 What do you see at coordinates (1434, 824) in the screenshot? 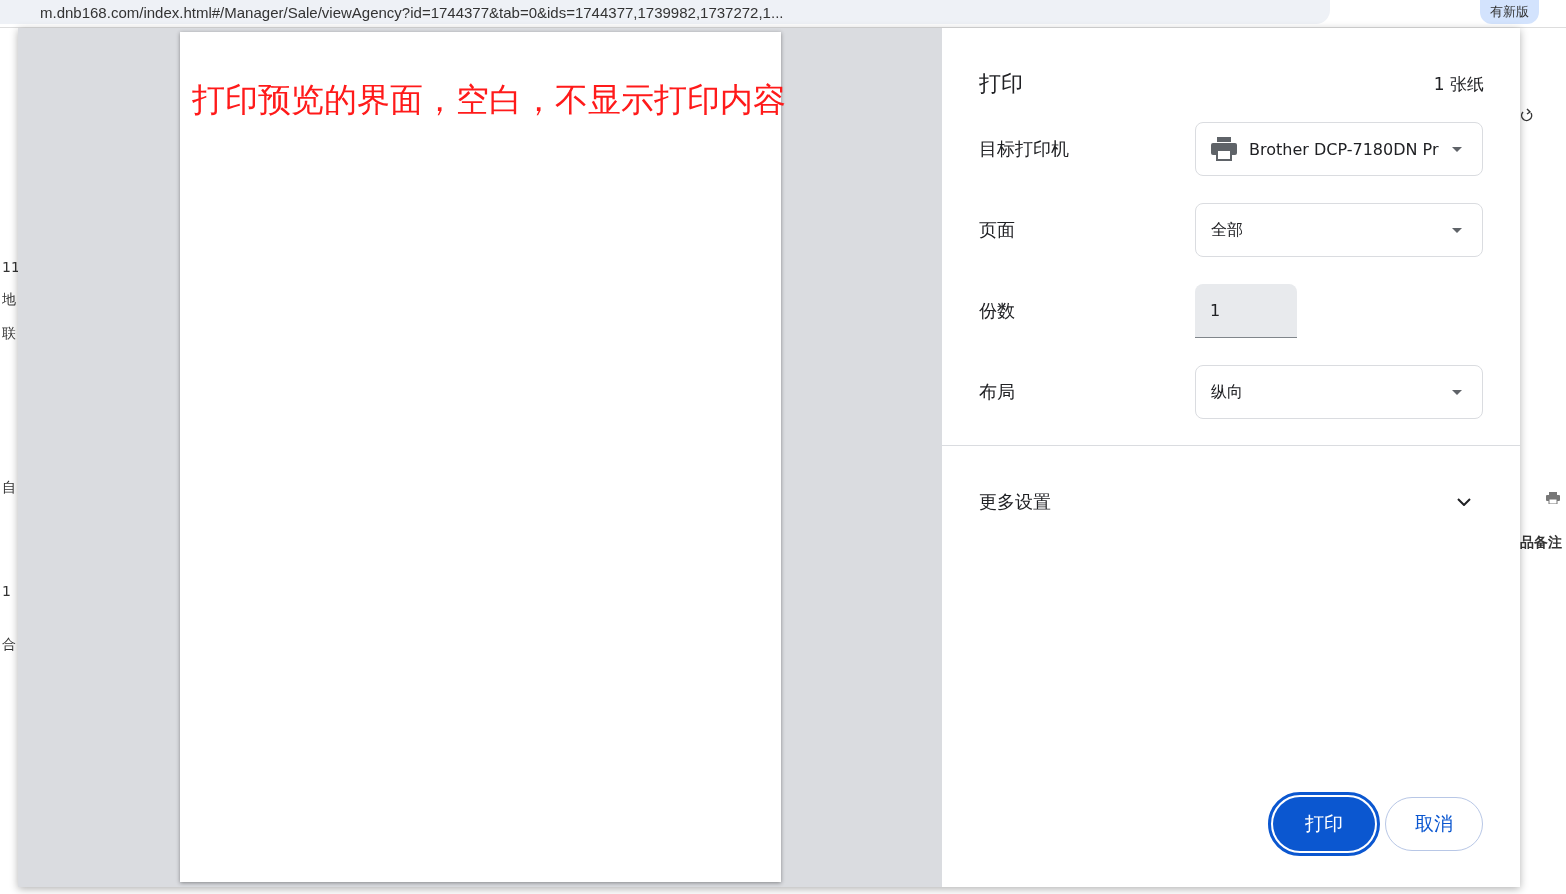
I see `cancel-button: 取消` at bounding box center [1434, 824].